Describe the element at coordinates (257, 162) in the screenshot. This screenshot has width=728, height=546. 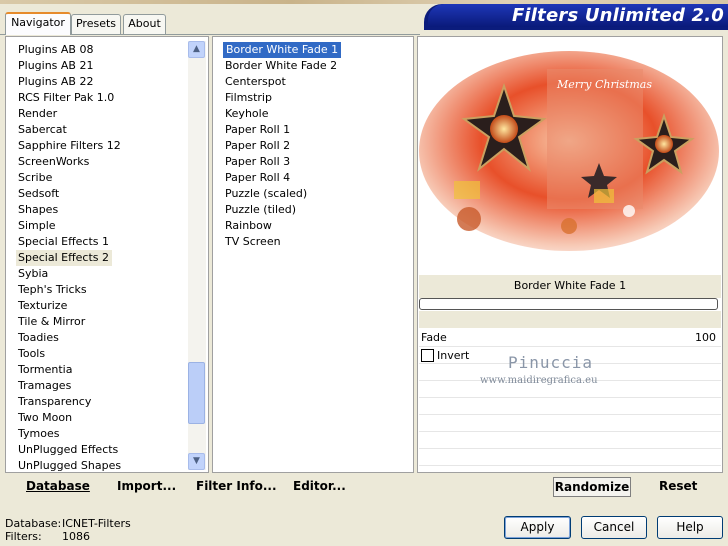
I see `filter-item: Paper Roll 3` at that location.